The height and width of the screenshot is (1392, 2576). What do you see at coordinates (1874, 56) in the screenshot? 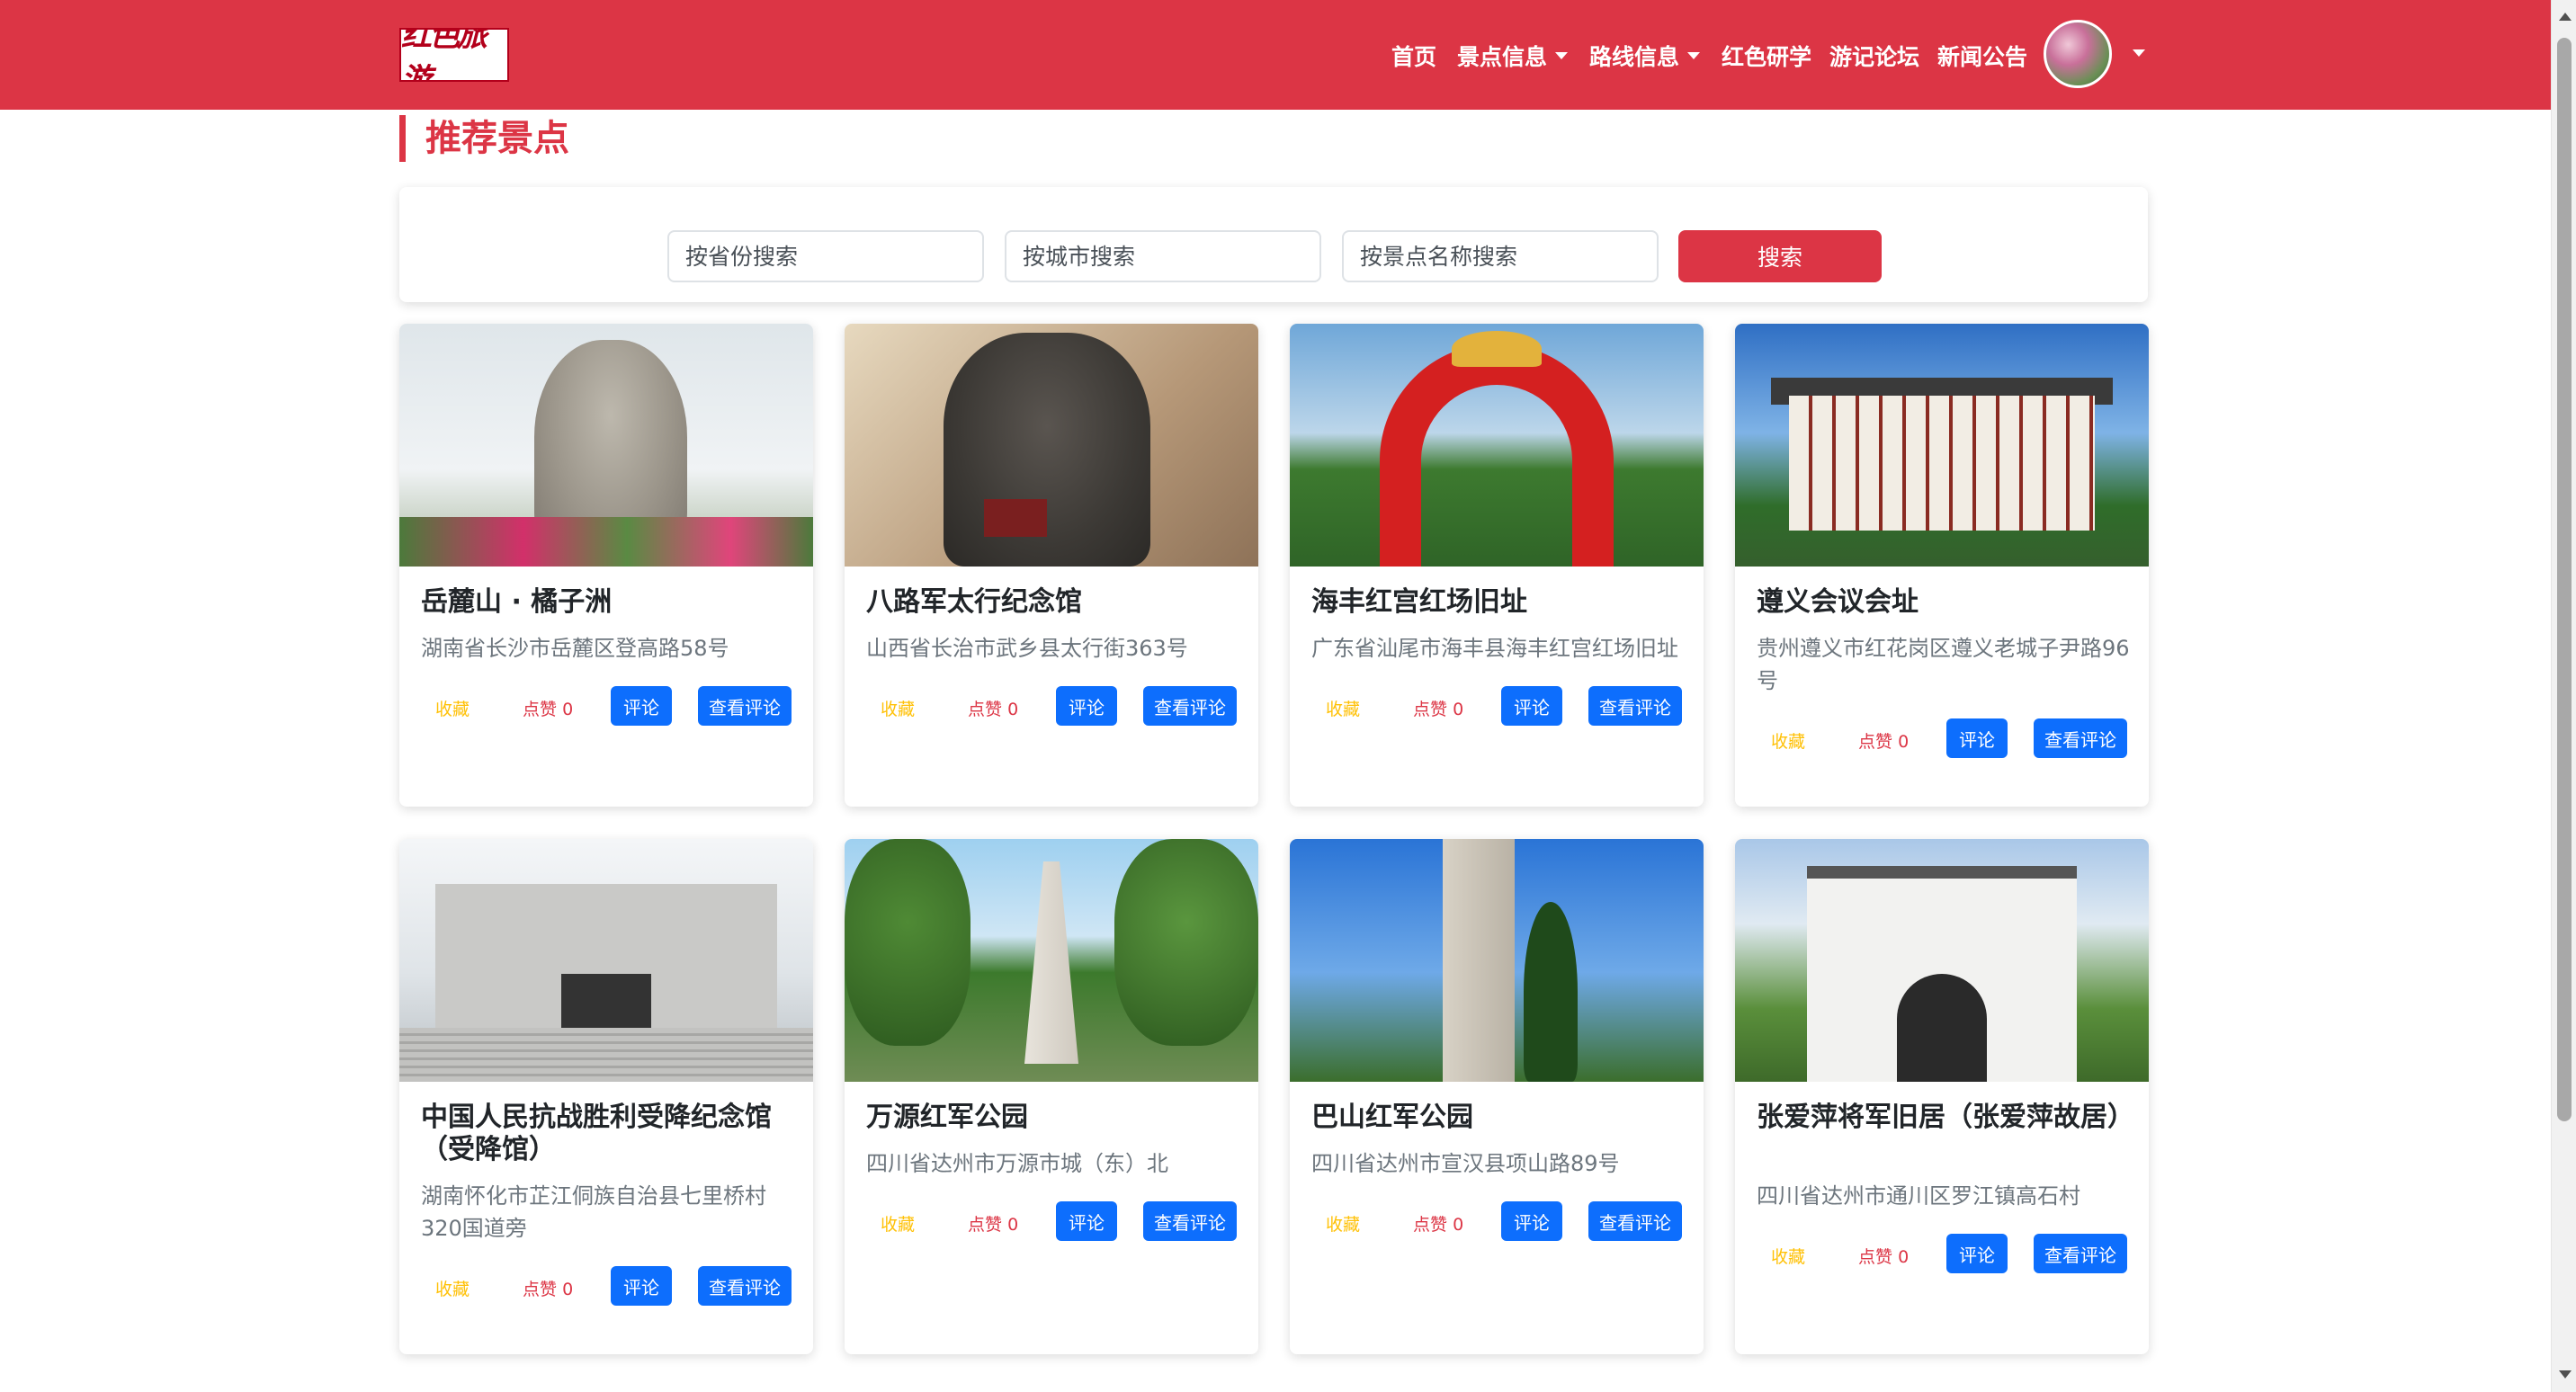
I see `nav-travel-forum: 游记论坛` at bounding box center [1874, 56].